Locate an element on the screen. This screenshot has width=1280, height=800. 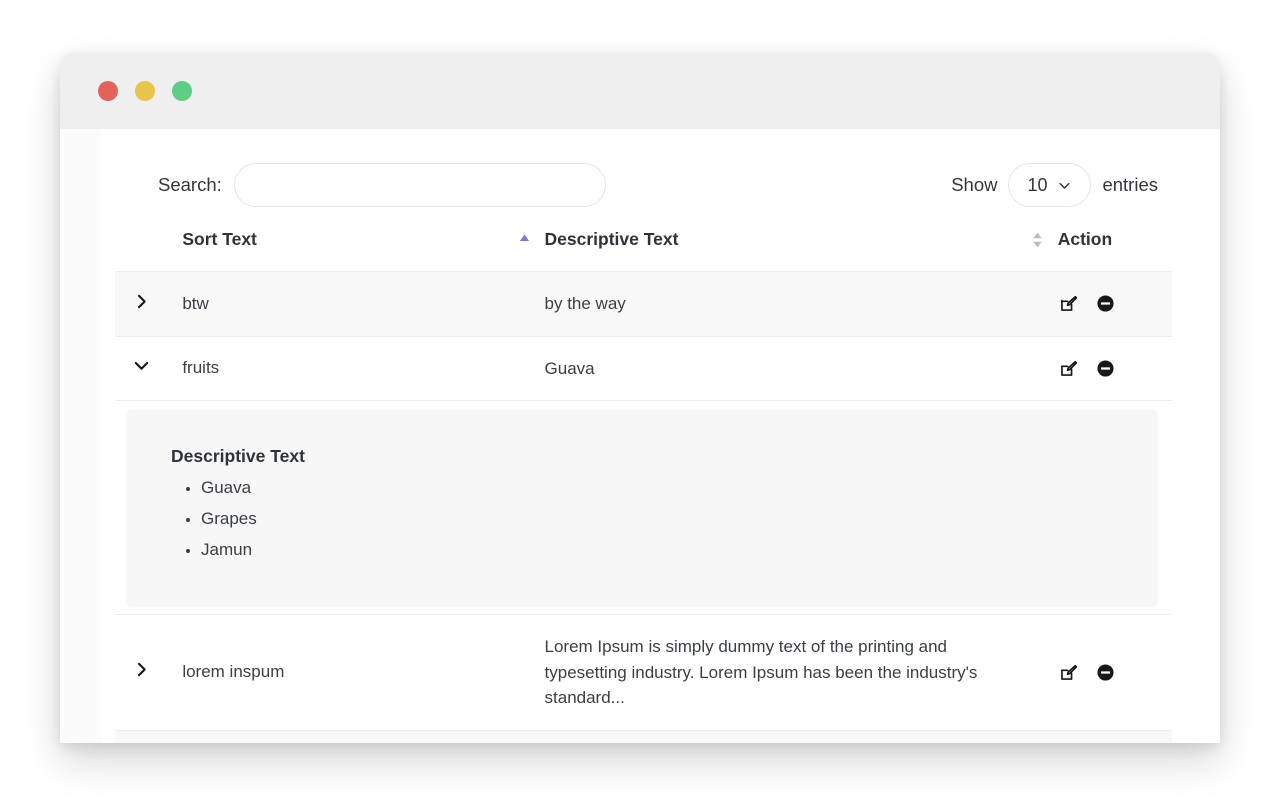
column-header-sort-text-label: Sort Text is located at coordinates (219, 239).